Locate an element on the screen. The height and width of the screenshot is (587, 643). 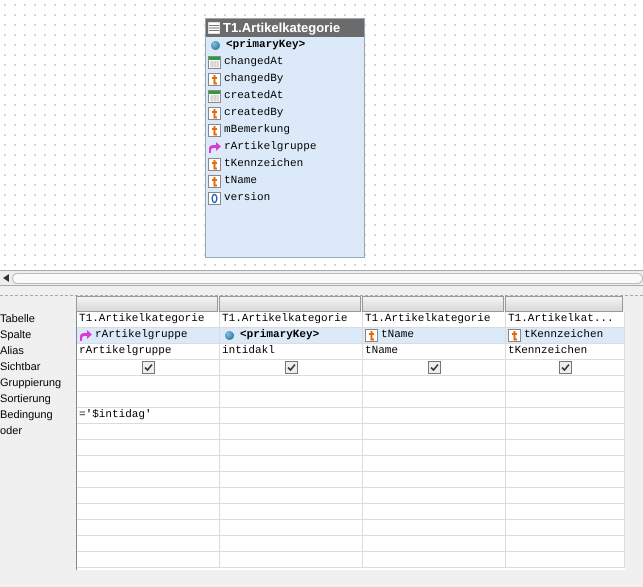
field-name: createdBy is located at coordinates (254, 114).